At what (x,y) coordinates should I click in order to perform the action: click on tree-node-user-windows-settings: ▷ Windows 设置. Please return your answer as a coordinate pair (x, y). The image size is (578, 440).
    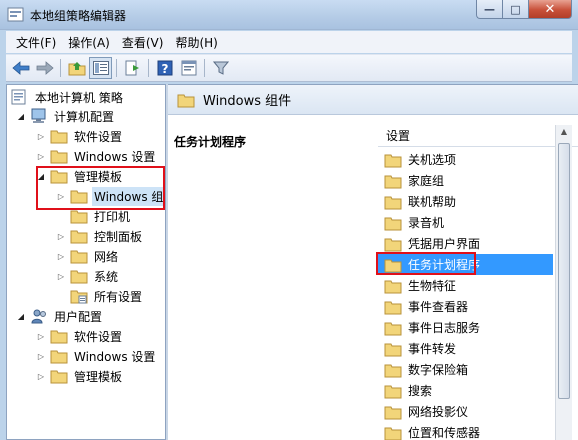
    Looking at the image, I should click on (96, 356).